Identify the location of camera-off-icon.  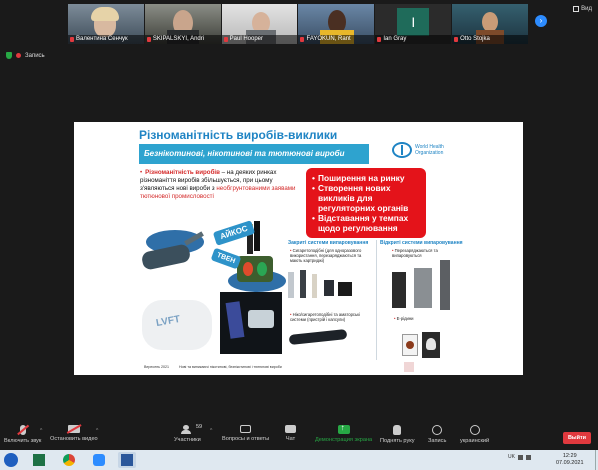
(73, 429).